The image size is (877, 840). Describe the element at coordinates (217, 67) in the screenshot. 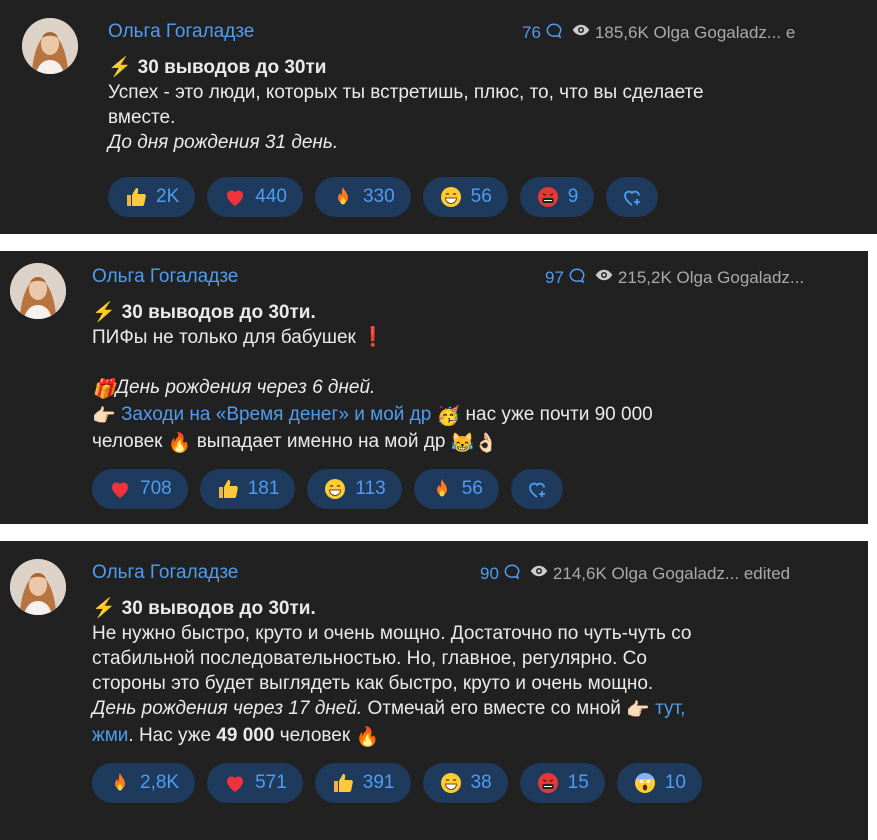

I see `post-title: ⚡ 30 выводов до 30ти` at that location.